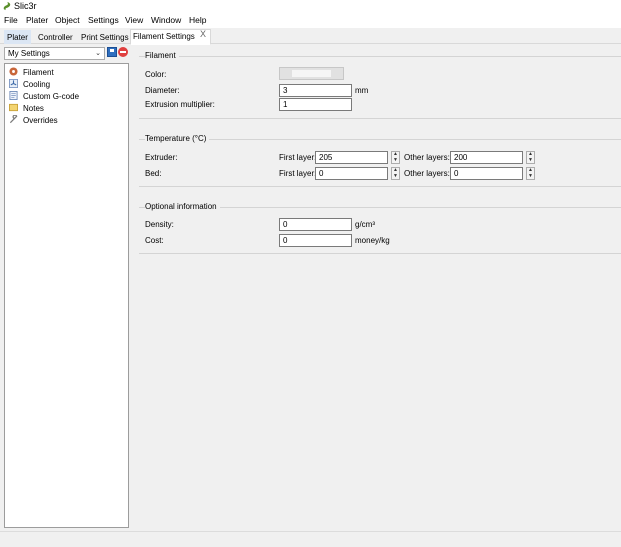 Image resolution: width=621 pixels, height=547 pixels. I want to click on diameter-input: 3, so click(315, 90).